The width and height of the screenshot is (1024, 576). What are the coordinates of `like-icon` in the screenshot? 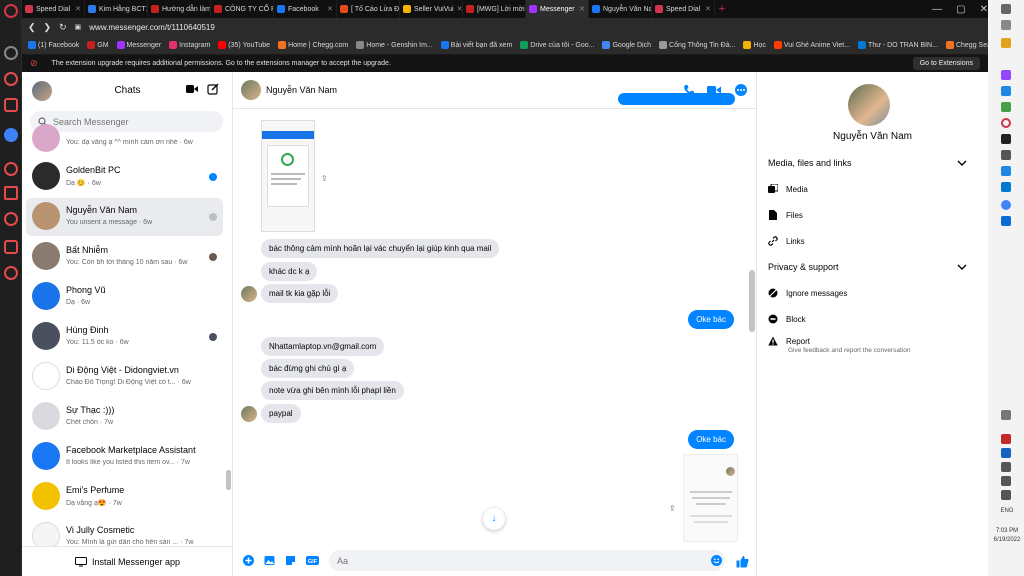 It's located at (742, 561).